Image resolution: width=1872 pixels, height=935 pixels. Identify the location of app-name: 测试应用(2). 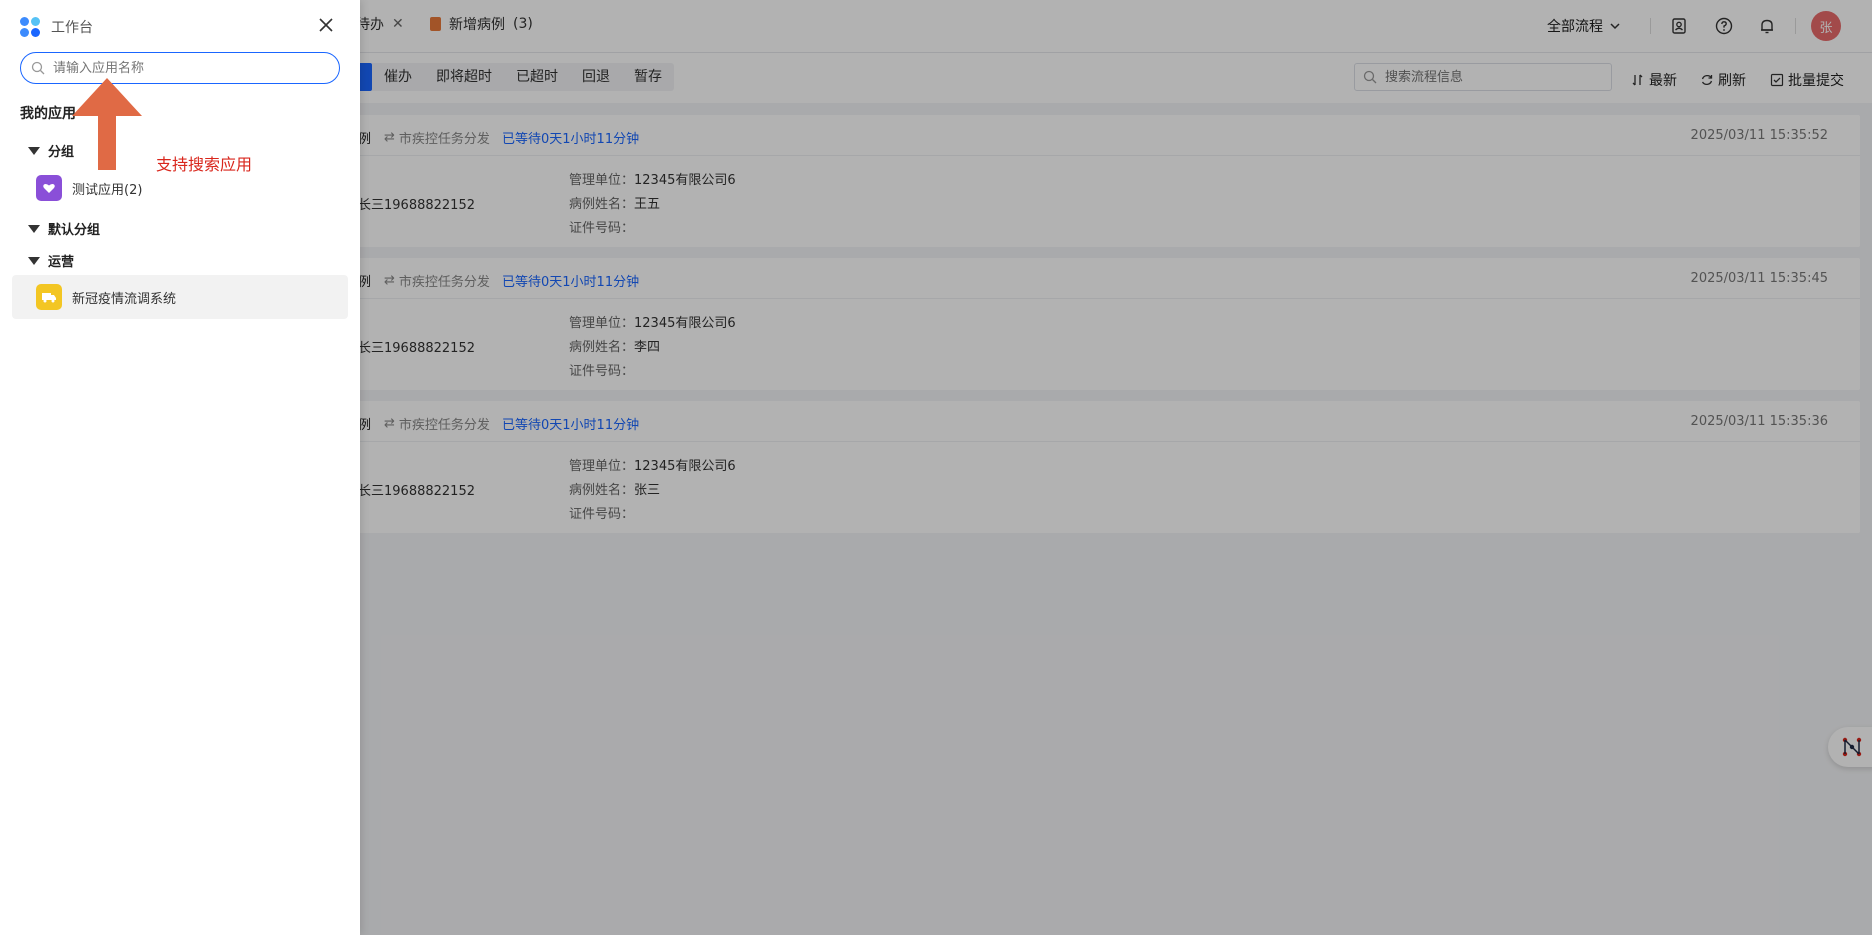
(107, 190).